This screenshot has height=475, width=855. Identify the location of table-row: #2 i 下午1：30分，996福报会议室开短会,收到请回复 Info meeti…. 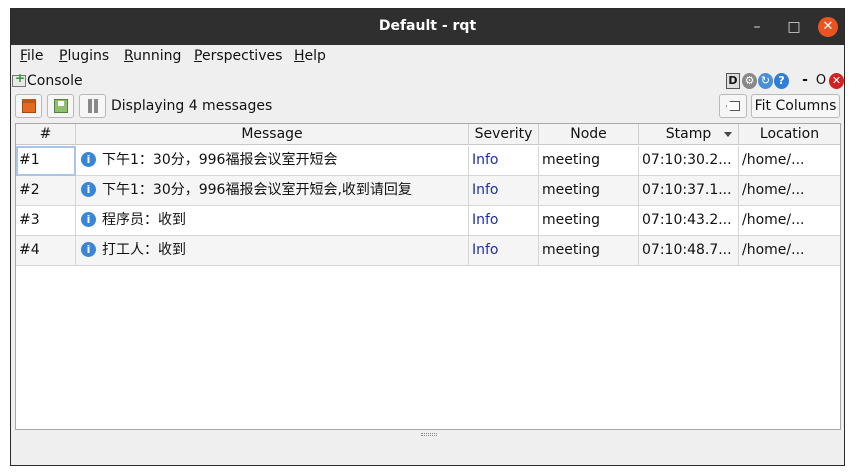
(428, 191).